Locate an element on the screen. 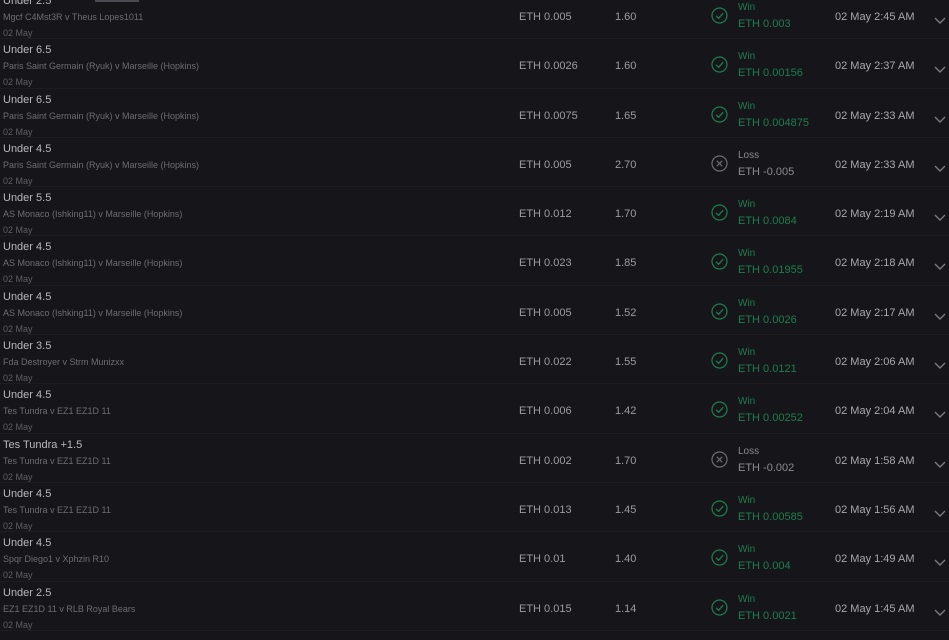  bet-time: 02 May 2:45 AM is located at coordinates (875, 17).